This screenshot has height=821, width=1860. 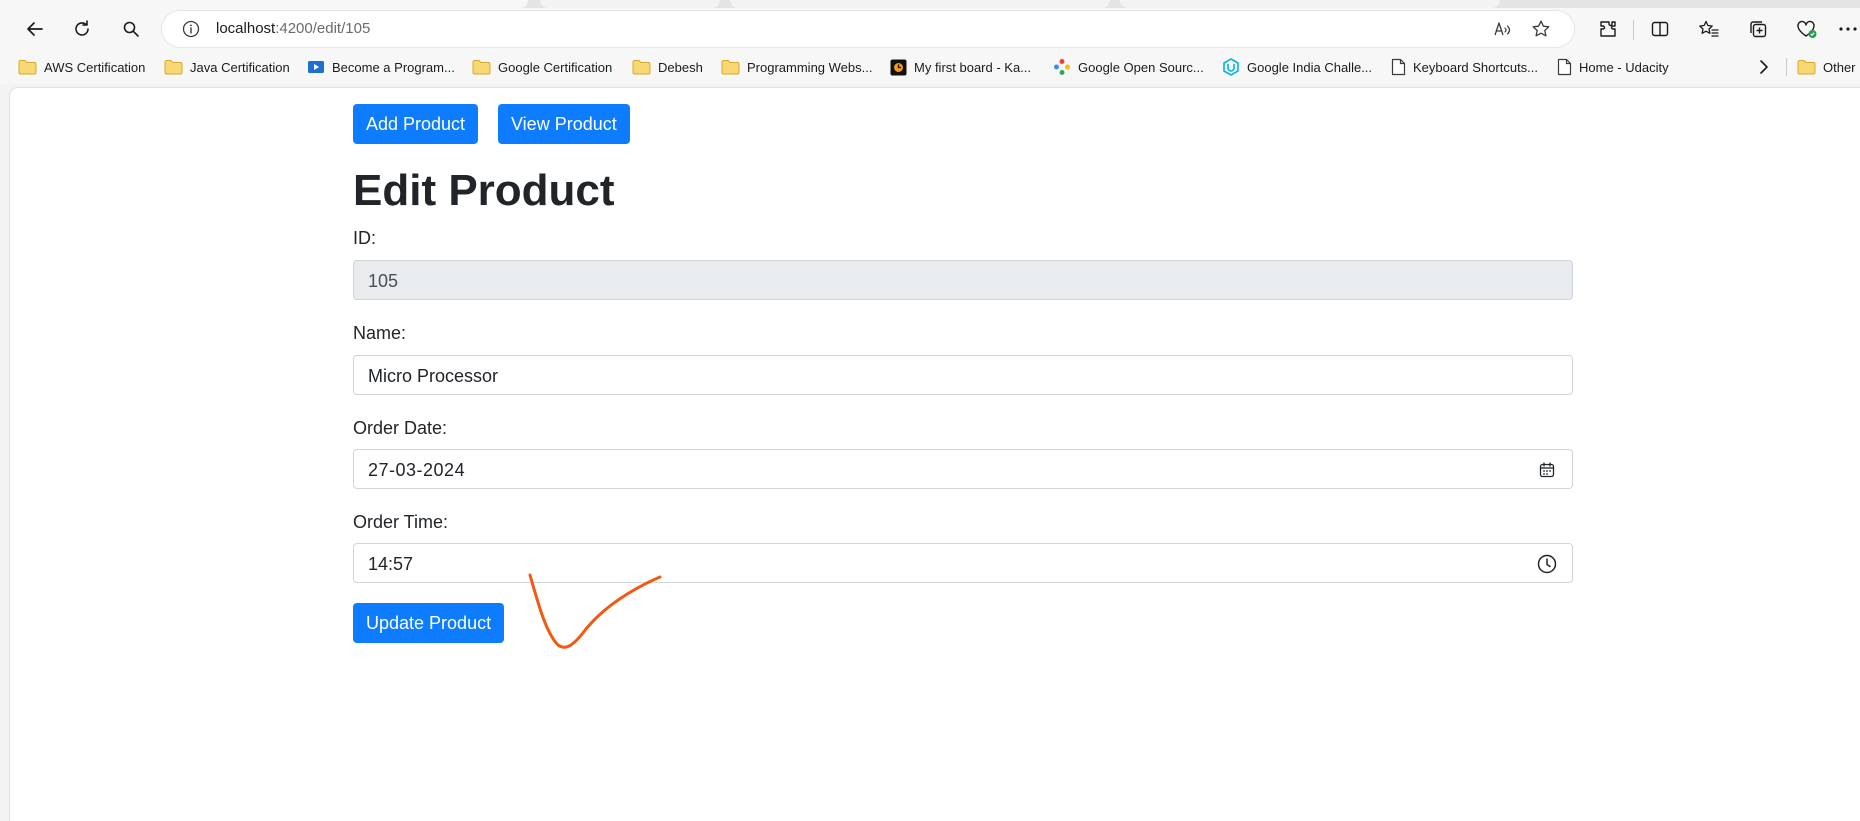 What do you see at coordinates (1608, 29) in the screenshot?
I see `extensions-icon` at bounding box center [1608, 29].